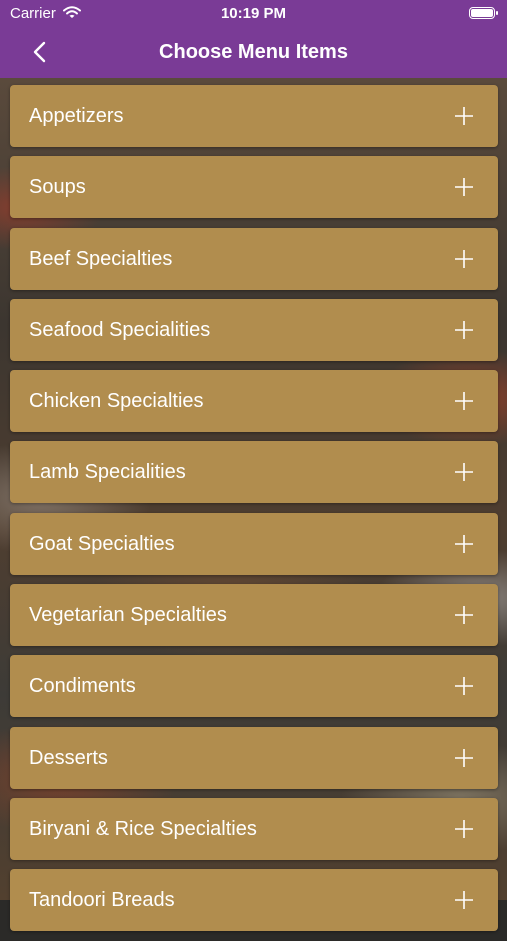  I want to click on menu-category-label: Desserts, so click(68, 757).